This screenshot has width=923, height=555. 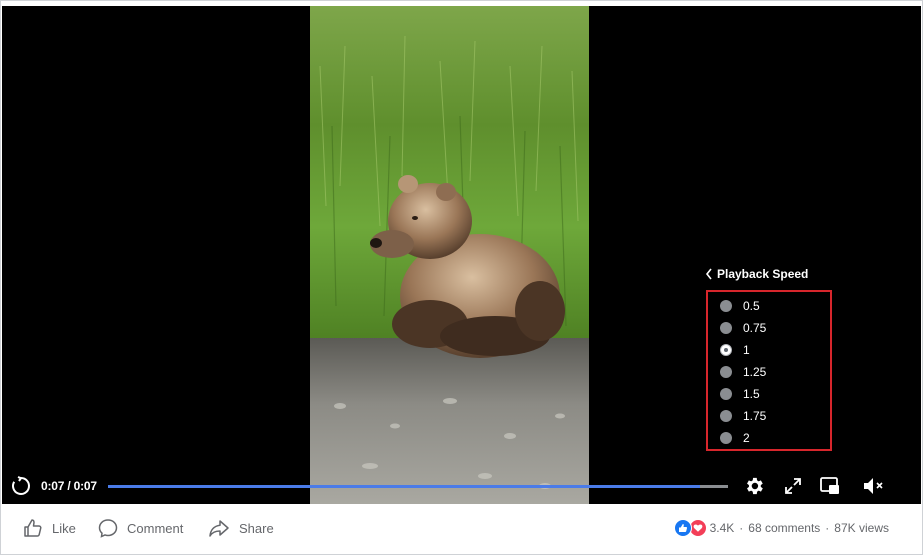 What do you see at coordinates (746, 438) in the screenshot?
I see `speed-option-label: 2` at bounding box center [746, 438].